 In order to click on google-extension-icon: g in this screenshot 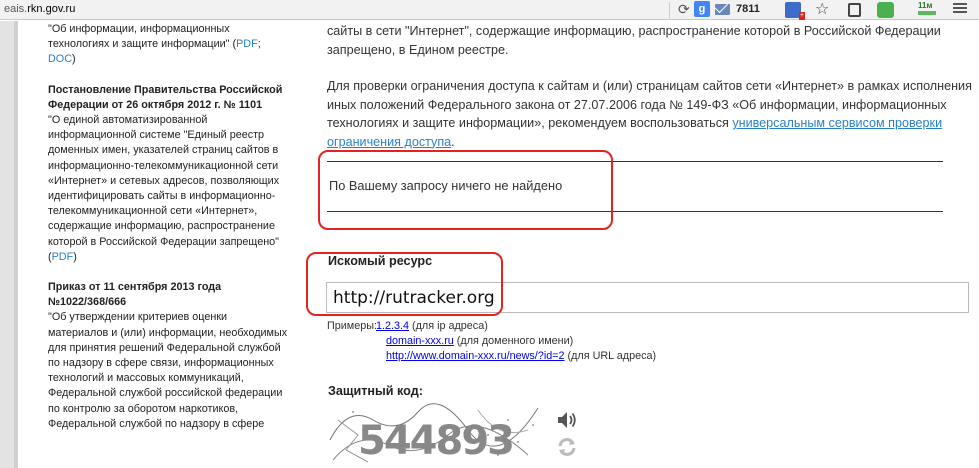, I will do `click(702, 9)`.